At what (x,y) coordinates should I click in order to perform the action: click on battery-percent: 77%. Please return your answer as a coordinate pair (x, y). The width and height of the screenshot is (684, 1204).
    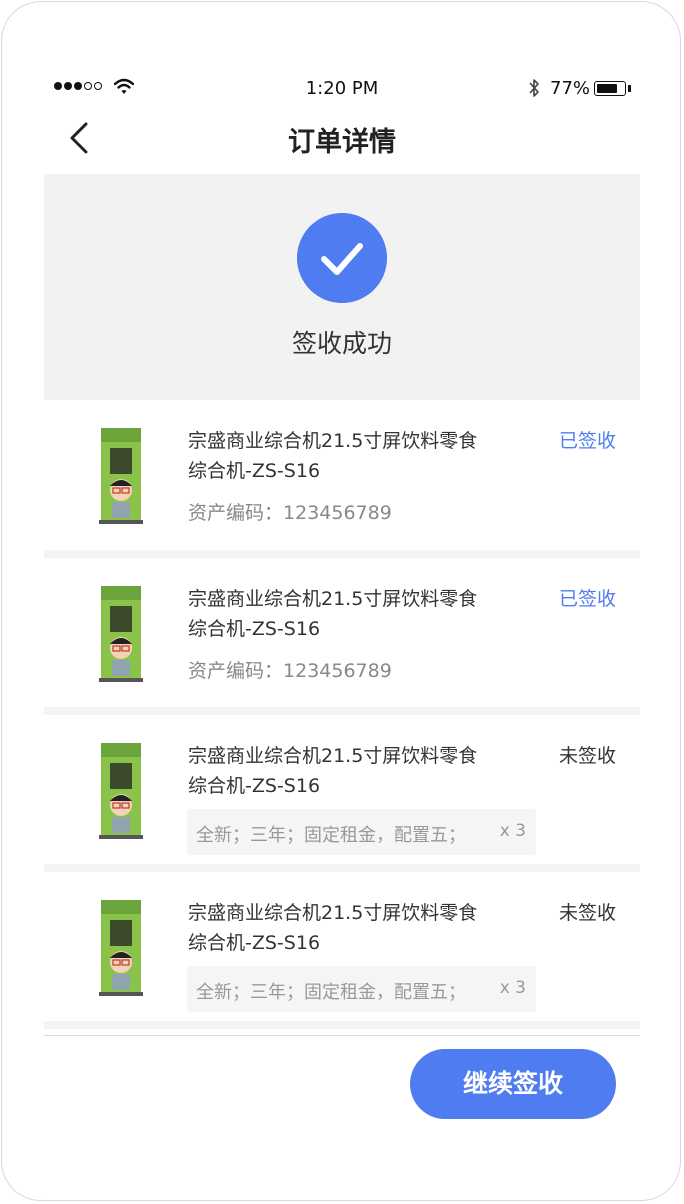
    Looking at the image, I should click on (570, 88).